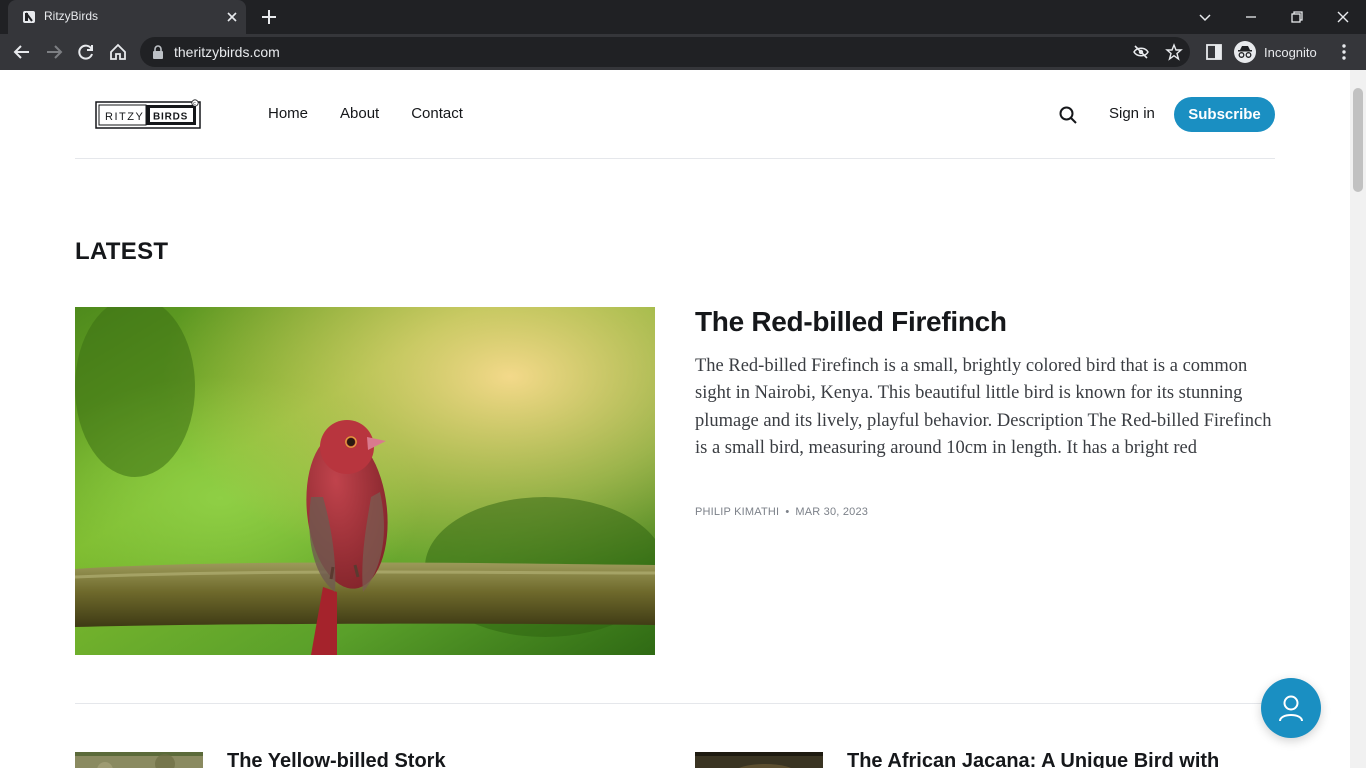 This screenshot has height=768, width=1366. What do you see at coordinates (1343, 17) in the screenshot?
I see `close-window-icon` at bounding box center [1343, 17].